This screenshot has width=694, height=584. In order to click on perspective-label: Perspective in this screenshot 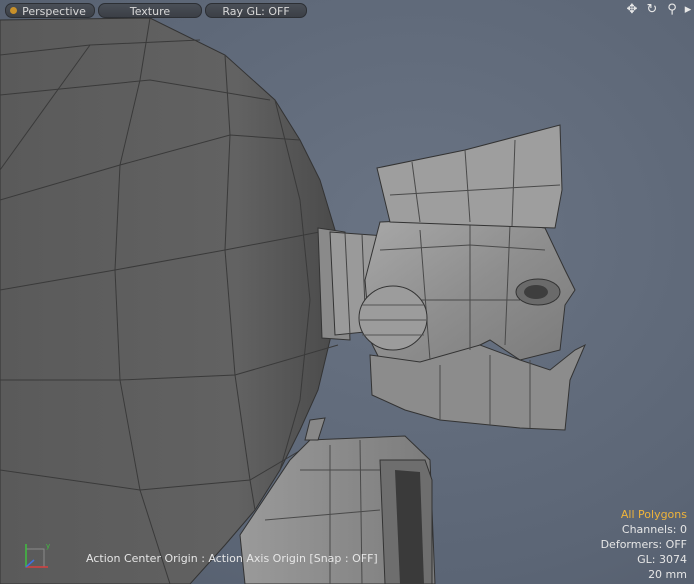, I will do `click(54, 11)`.